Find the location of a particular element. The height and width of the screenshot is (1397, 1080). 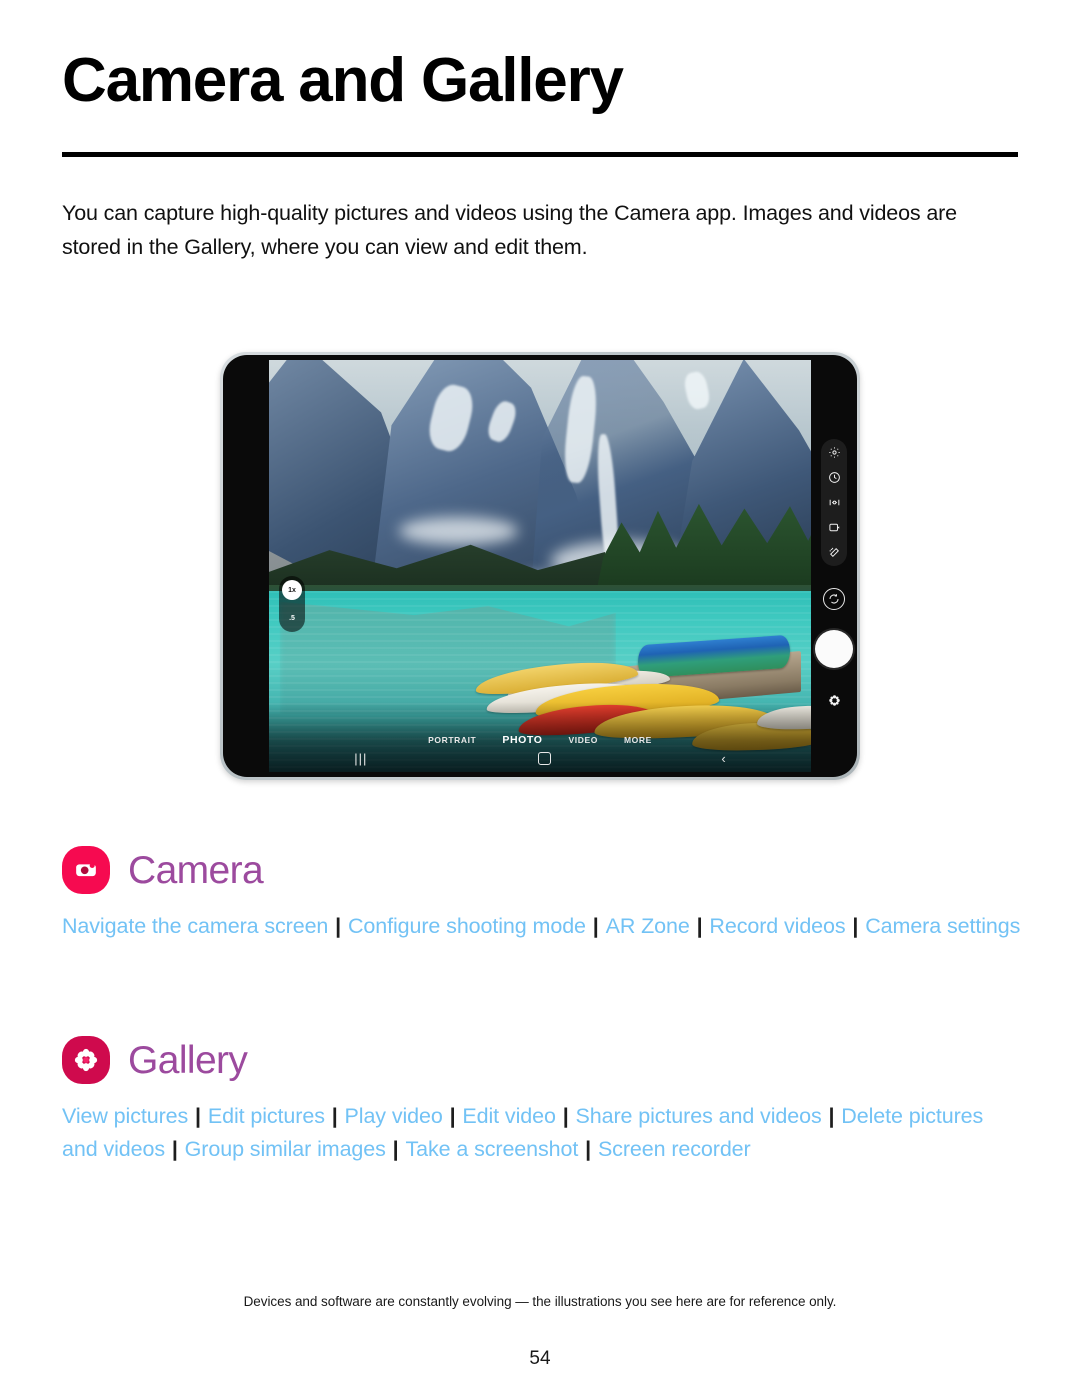

camera-mode-selector: PORTRAIT PHOTO VIDEO MORE is located at coordinates (540, 740).